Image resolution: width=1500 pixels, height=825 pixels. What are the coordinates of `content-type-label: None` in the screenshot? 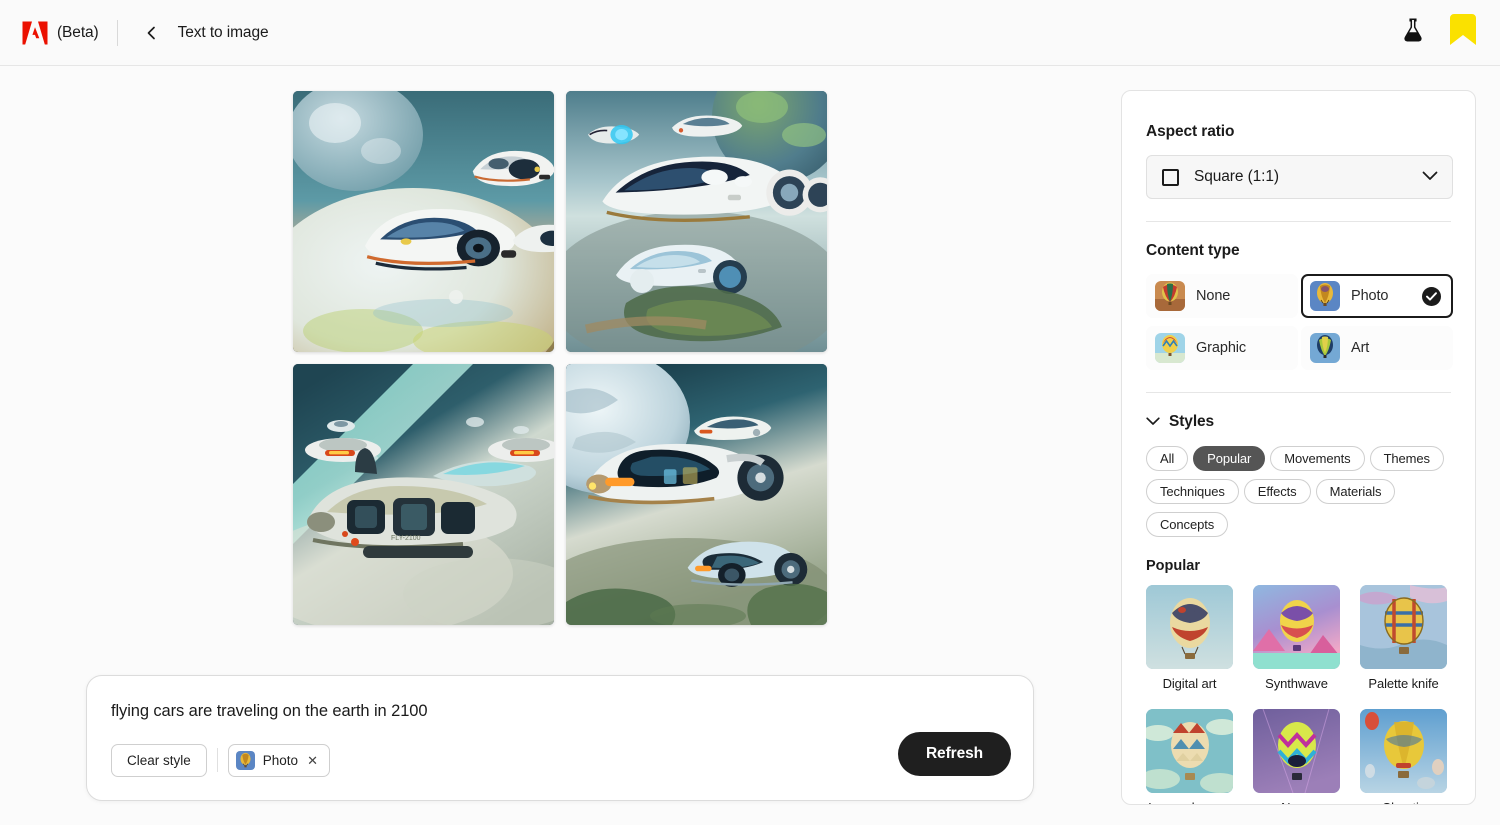 It's located at (1213, 296).